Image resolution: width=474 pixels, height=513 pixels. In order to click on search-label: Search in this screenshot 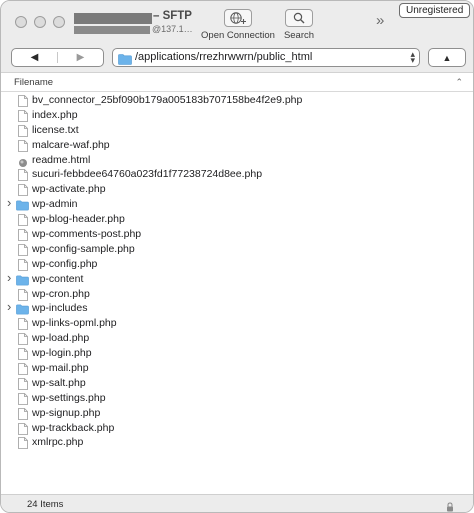, I will do `click(299, 35)`.